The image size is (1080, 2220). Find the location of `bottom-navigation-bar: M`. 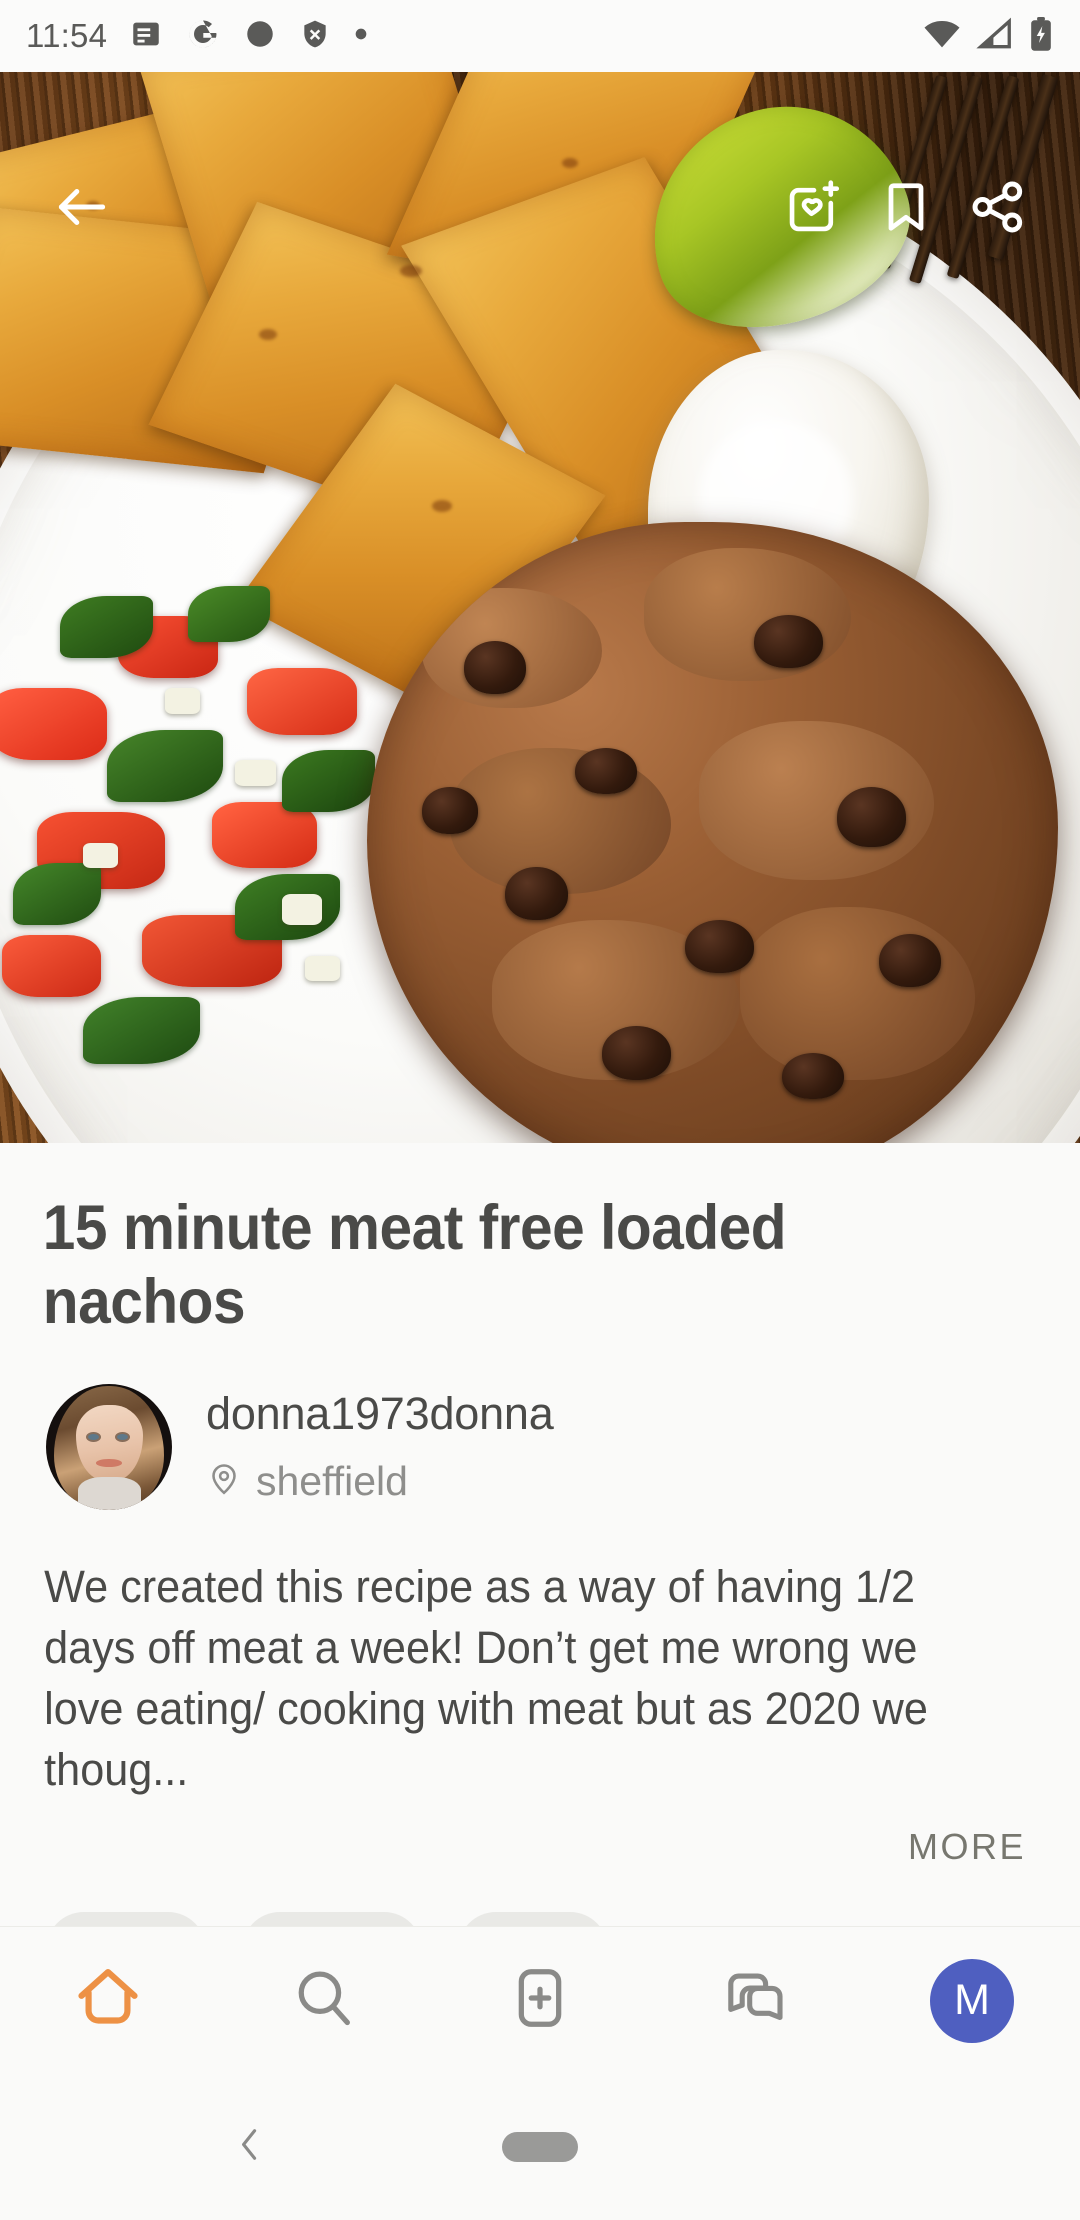

bottom-navigation-bar: M is located at coordinates (540, 2000).